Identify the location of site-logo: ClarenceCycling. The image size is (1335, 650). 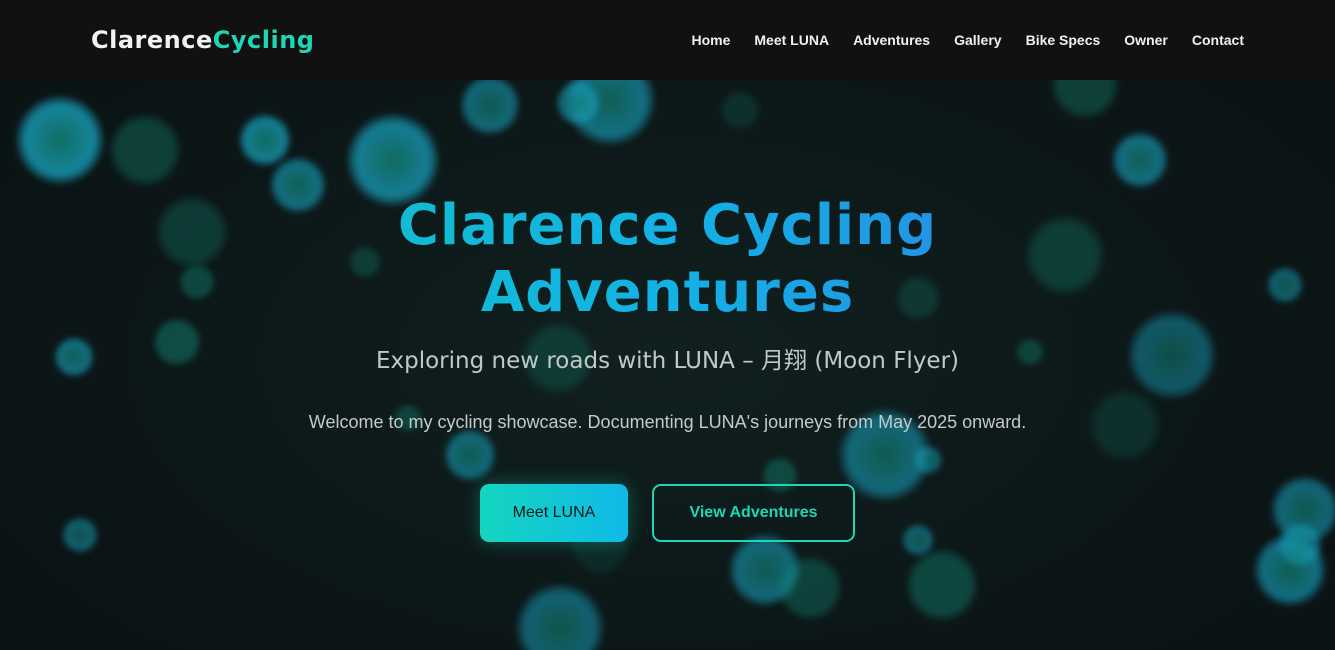
(202, 40).